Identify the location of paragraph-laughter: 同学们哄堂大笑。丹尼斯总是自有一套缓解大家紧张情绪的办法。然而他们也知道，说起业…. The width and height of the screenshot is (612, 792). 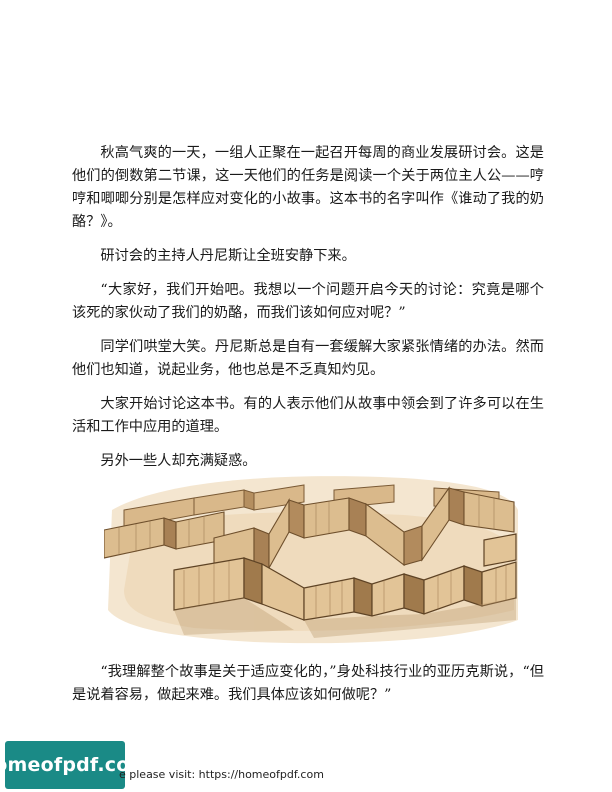
(308, 358).